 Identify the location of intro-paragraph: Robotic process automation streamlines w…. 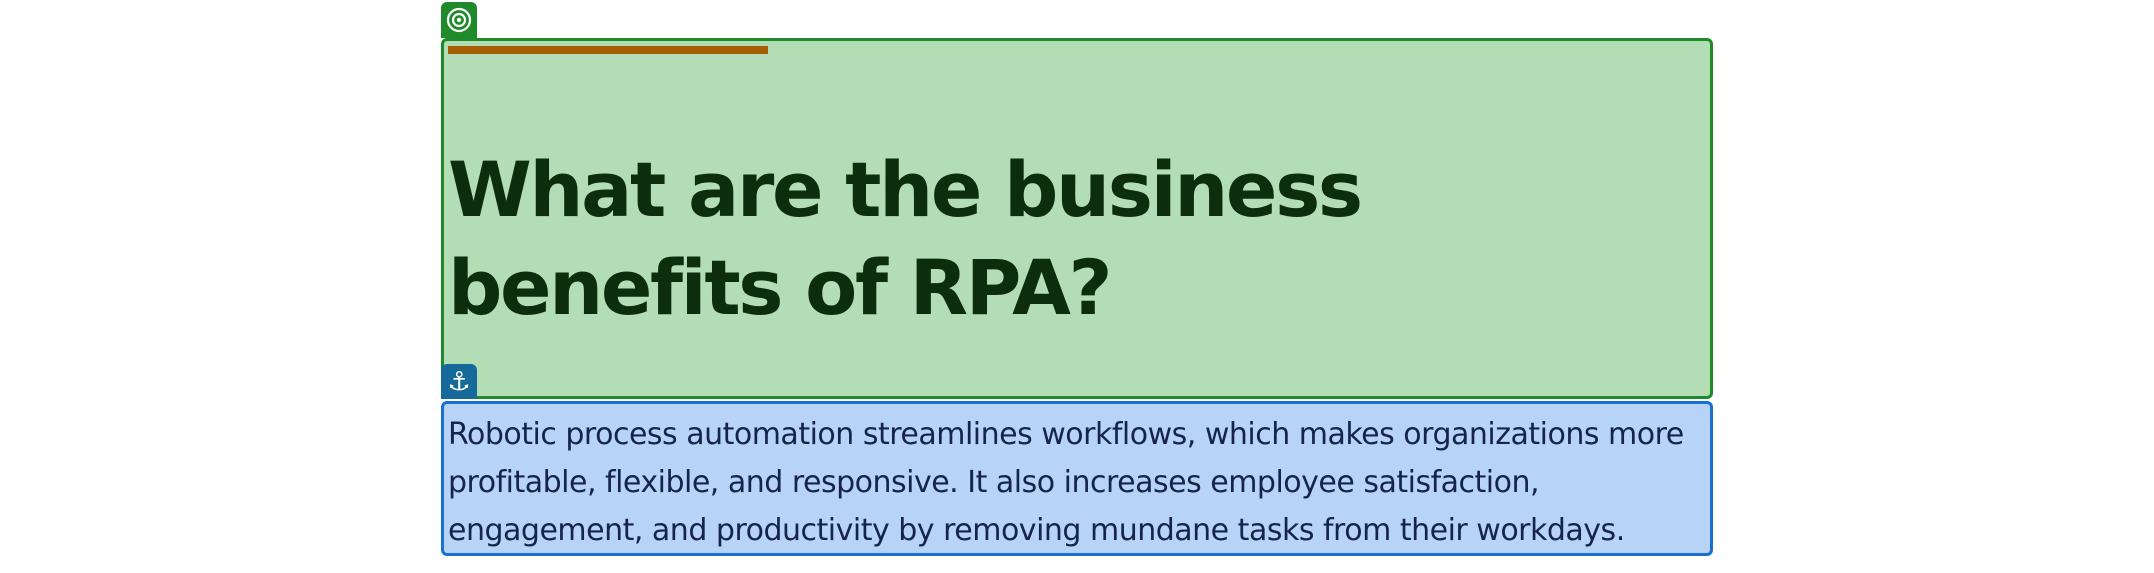
(1066, 482).